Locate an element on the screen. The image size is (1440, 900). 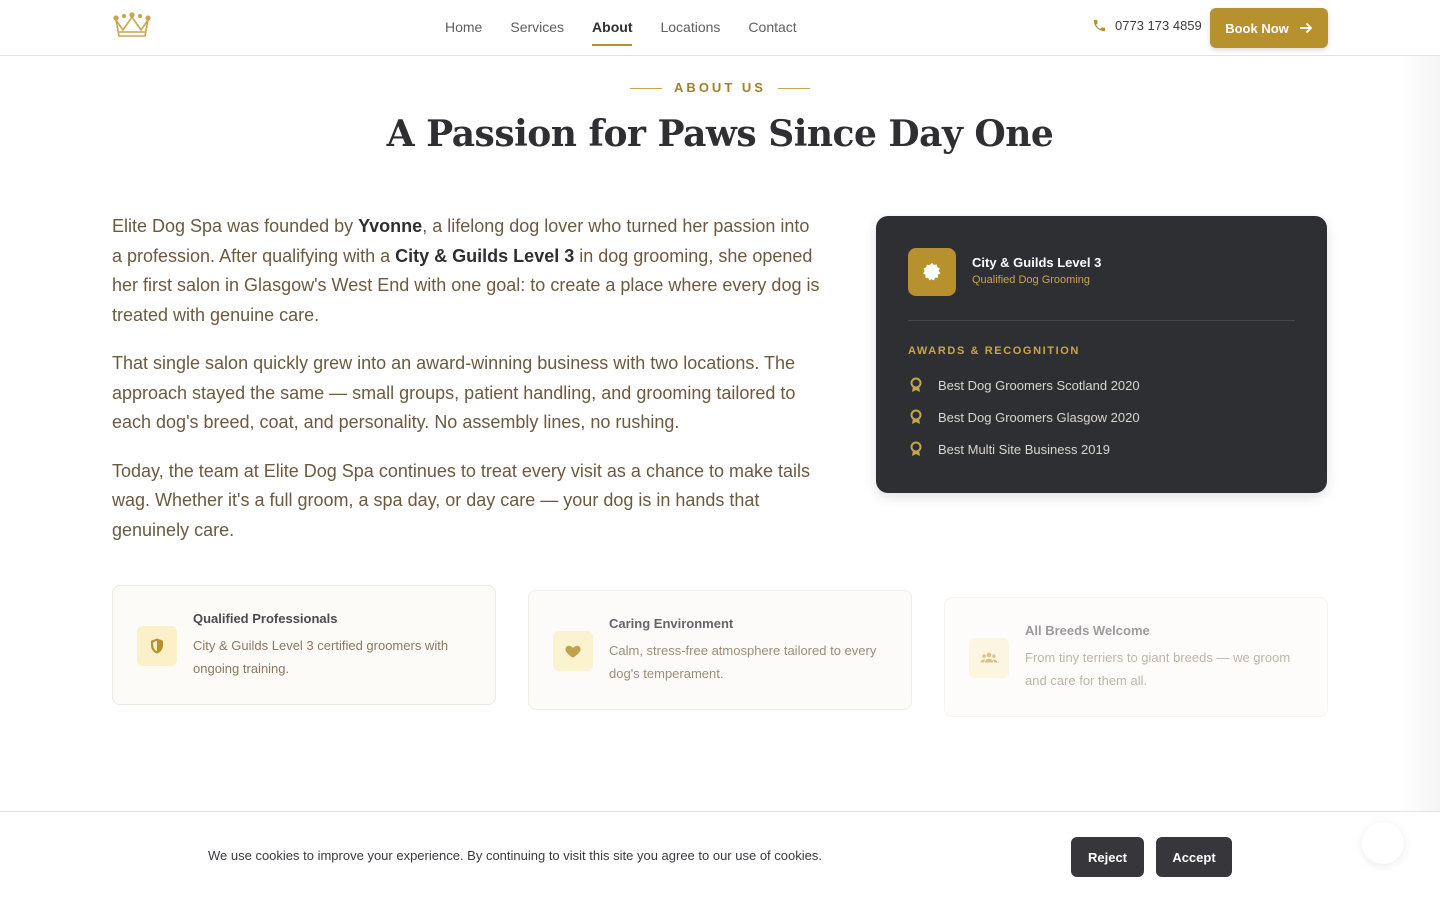
book-now-button: Book Now is located at coordinates (1269, 28).